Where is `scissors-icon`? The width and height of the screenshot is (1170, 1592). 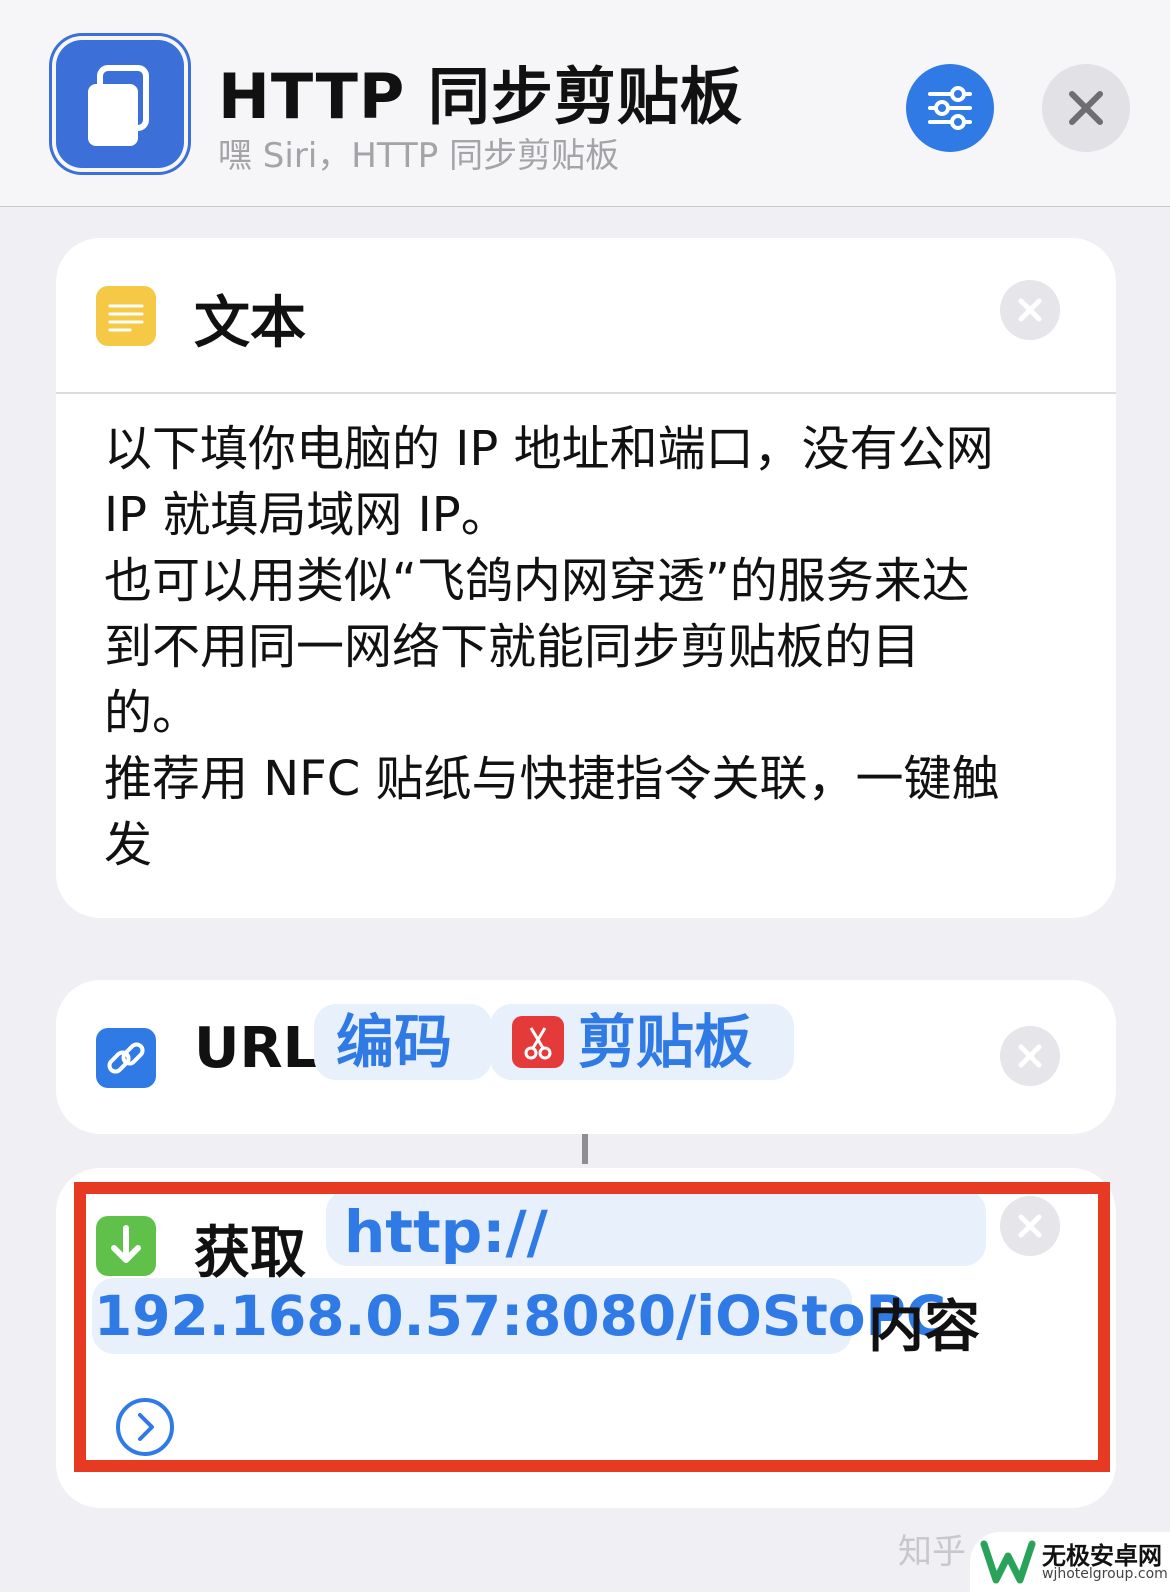
scissors-icon is located at coordinates (538, 1042).